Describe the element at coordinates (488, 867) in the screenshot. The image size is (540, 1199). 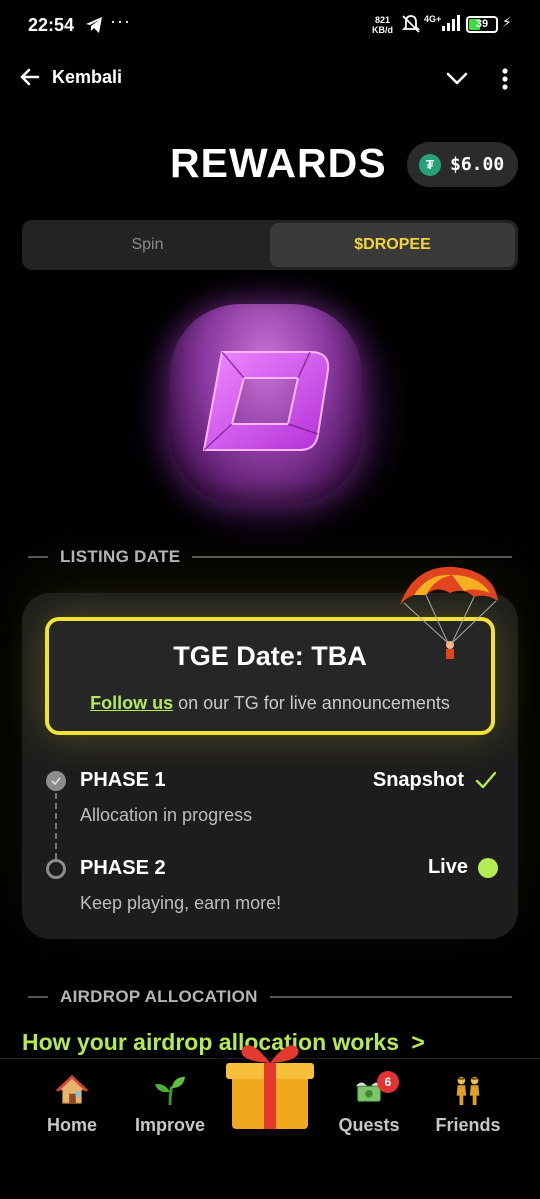
I see `live-dot-icon` at that location.